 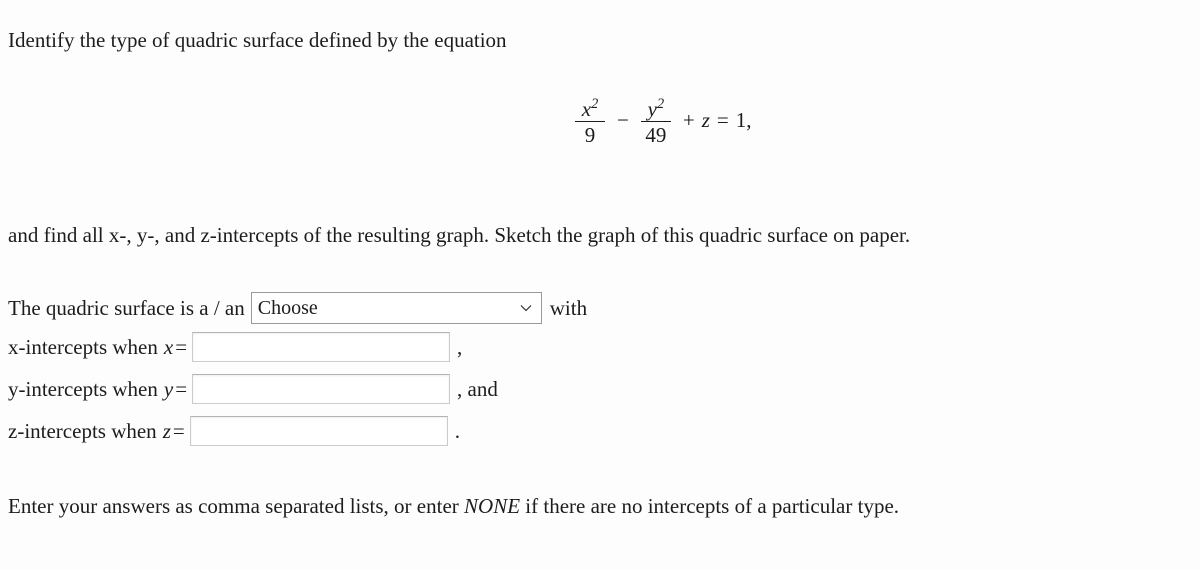 What do you see at coordinates (586, 109) in the screenshot?
I see `fraction-x-numerator-base: x` at bounding box center [586, 109].